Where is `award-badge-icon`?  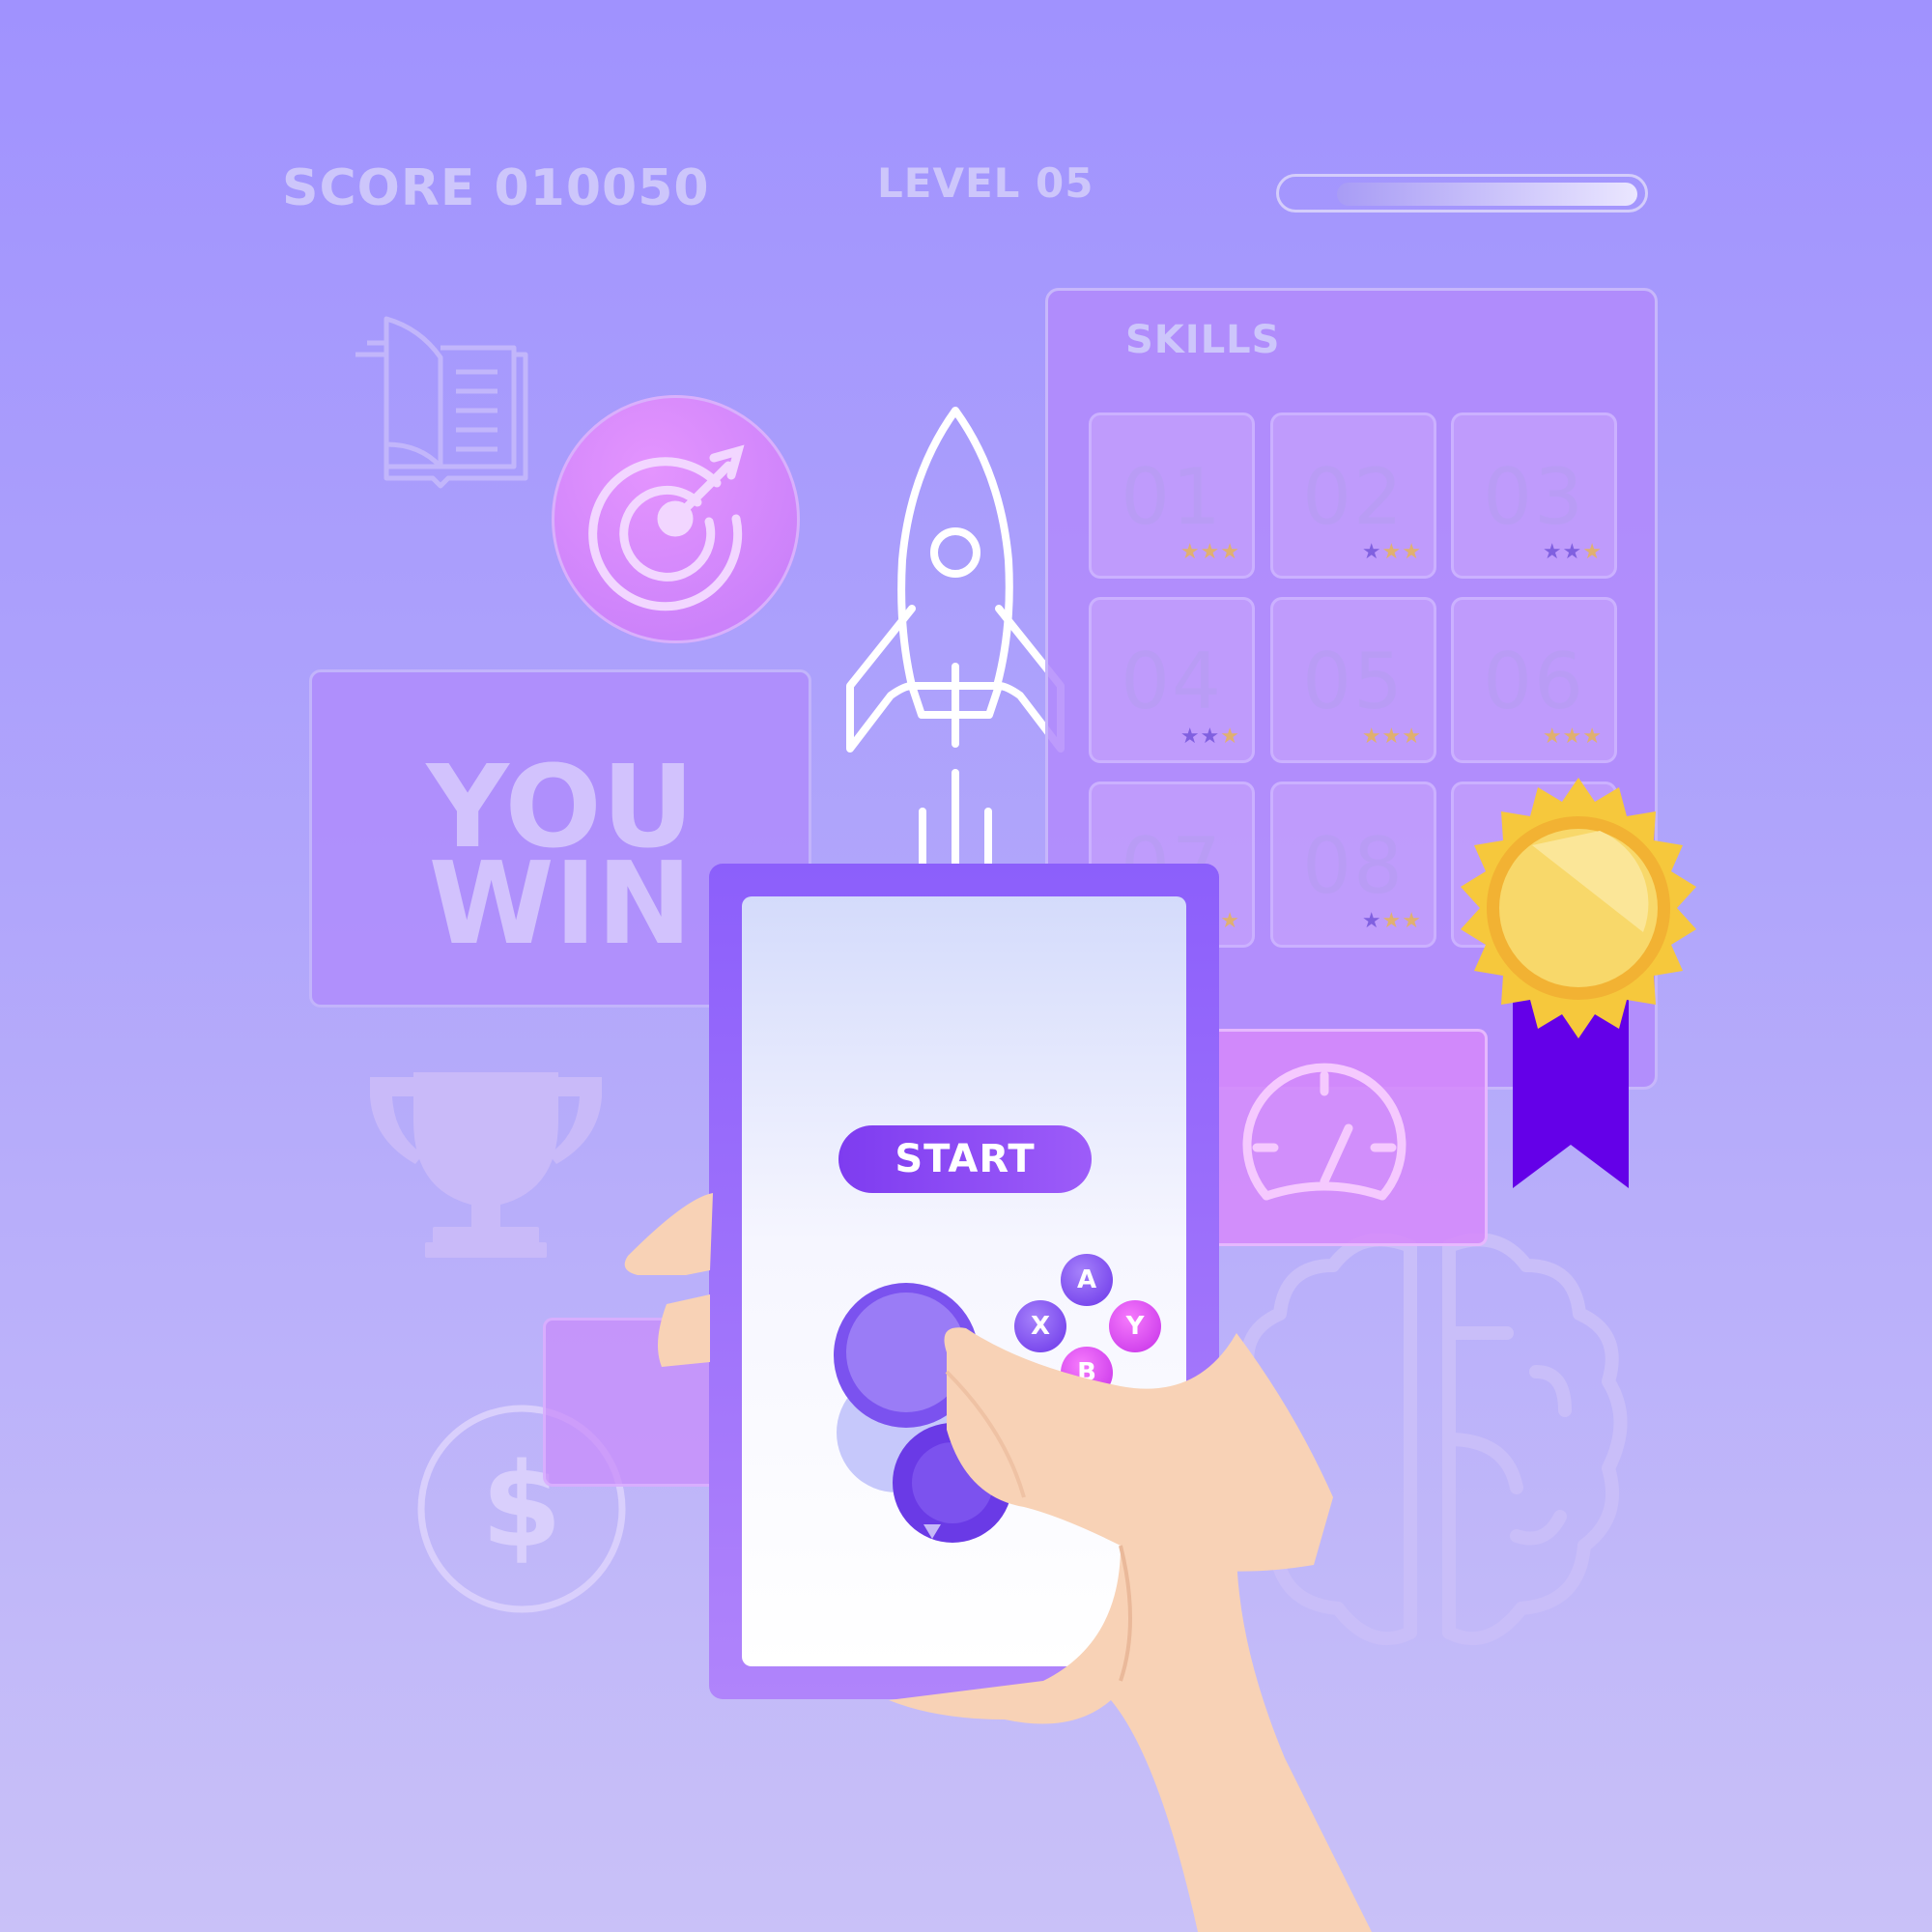
award-badge-icon is located at coordinates (1578, 983).